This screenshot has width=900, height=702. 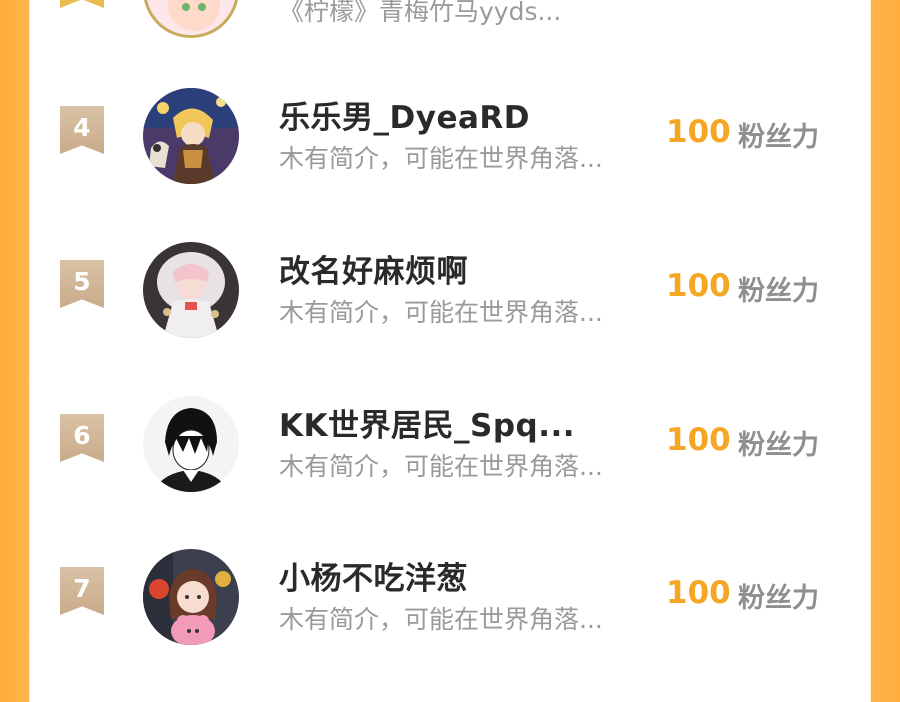 I want to click on rank-badge: 7, so click(x=82, y=591).